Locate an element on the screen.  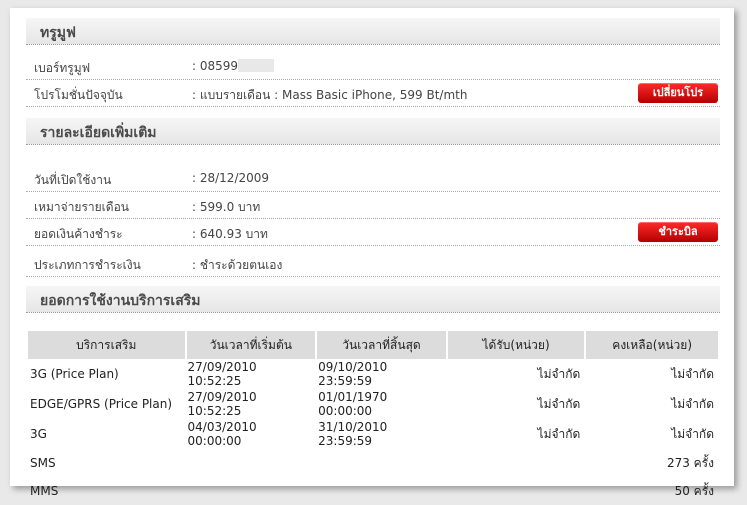
column-header: วันเวลาที่สิ้นสุด is located at coordinates (381, 345).